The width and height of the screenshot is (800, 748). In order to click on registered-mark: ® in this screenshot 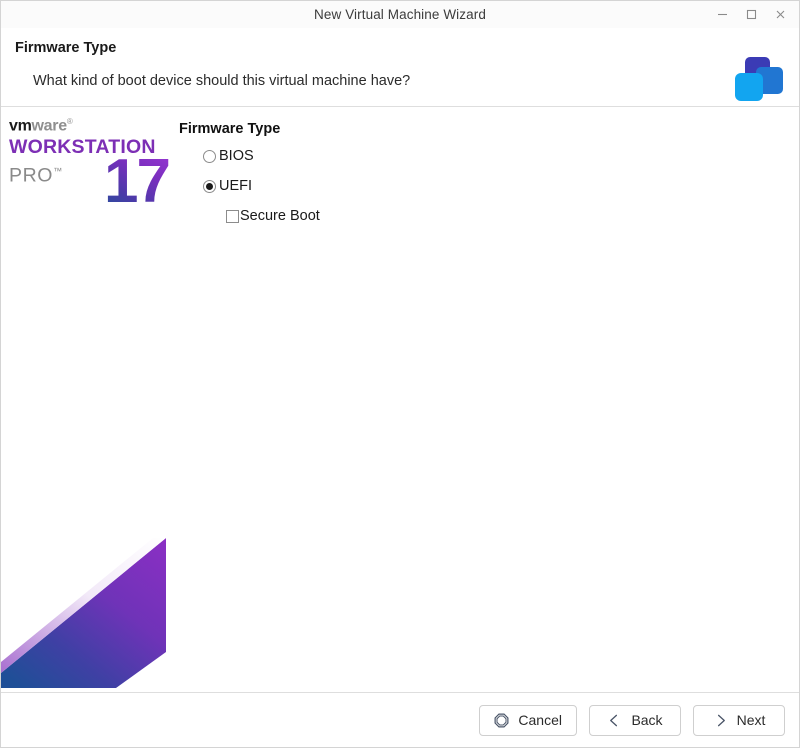, I will do `click(69, 121)`.